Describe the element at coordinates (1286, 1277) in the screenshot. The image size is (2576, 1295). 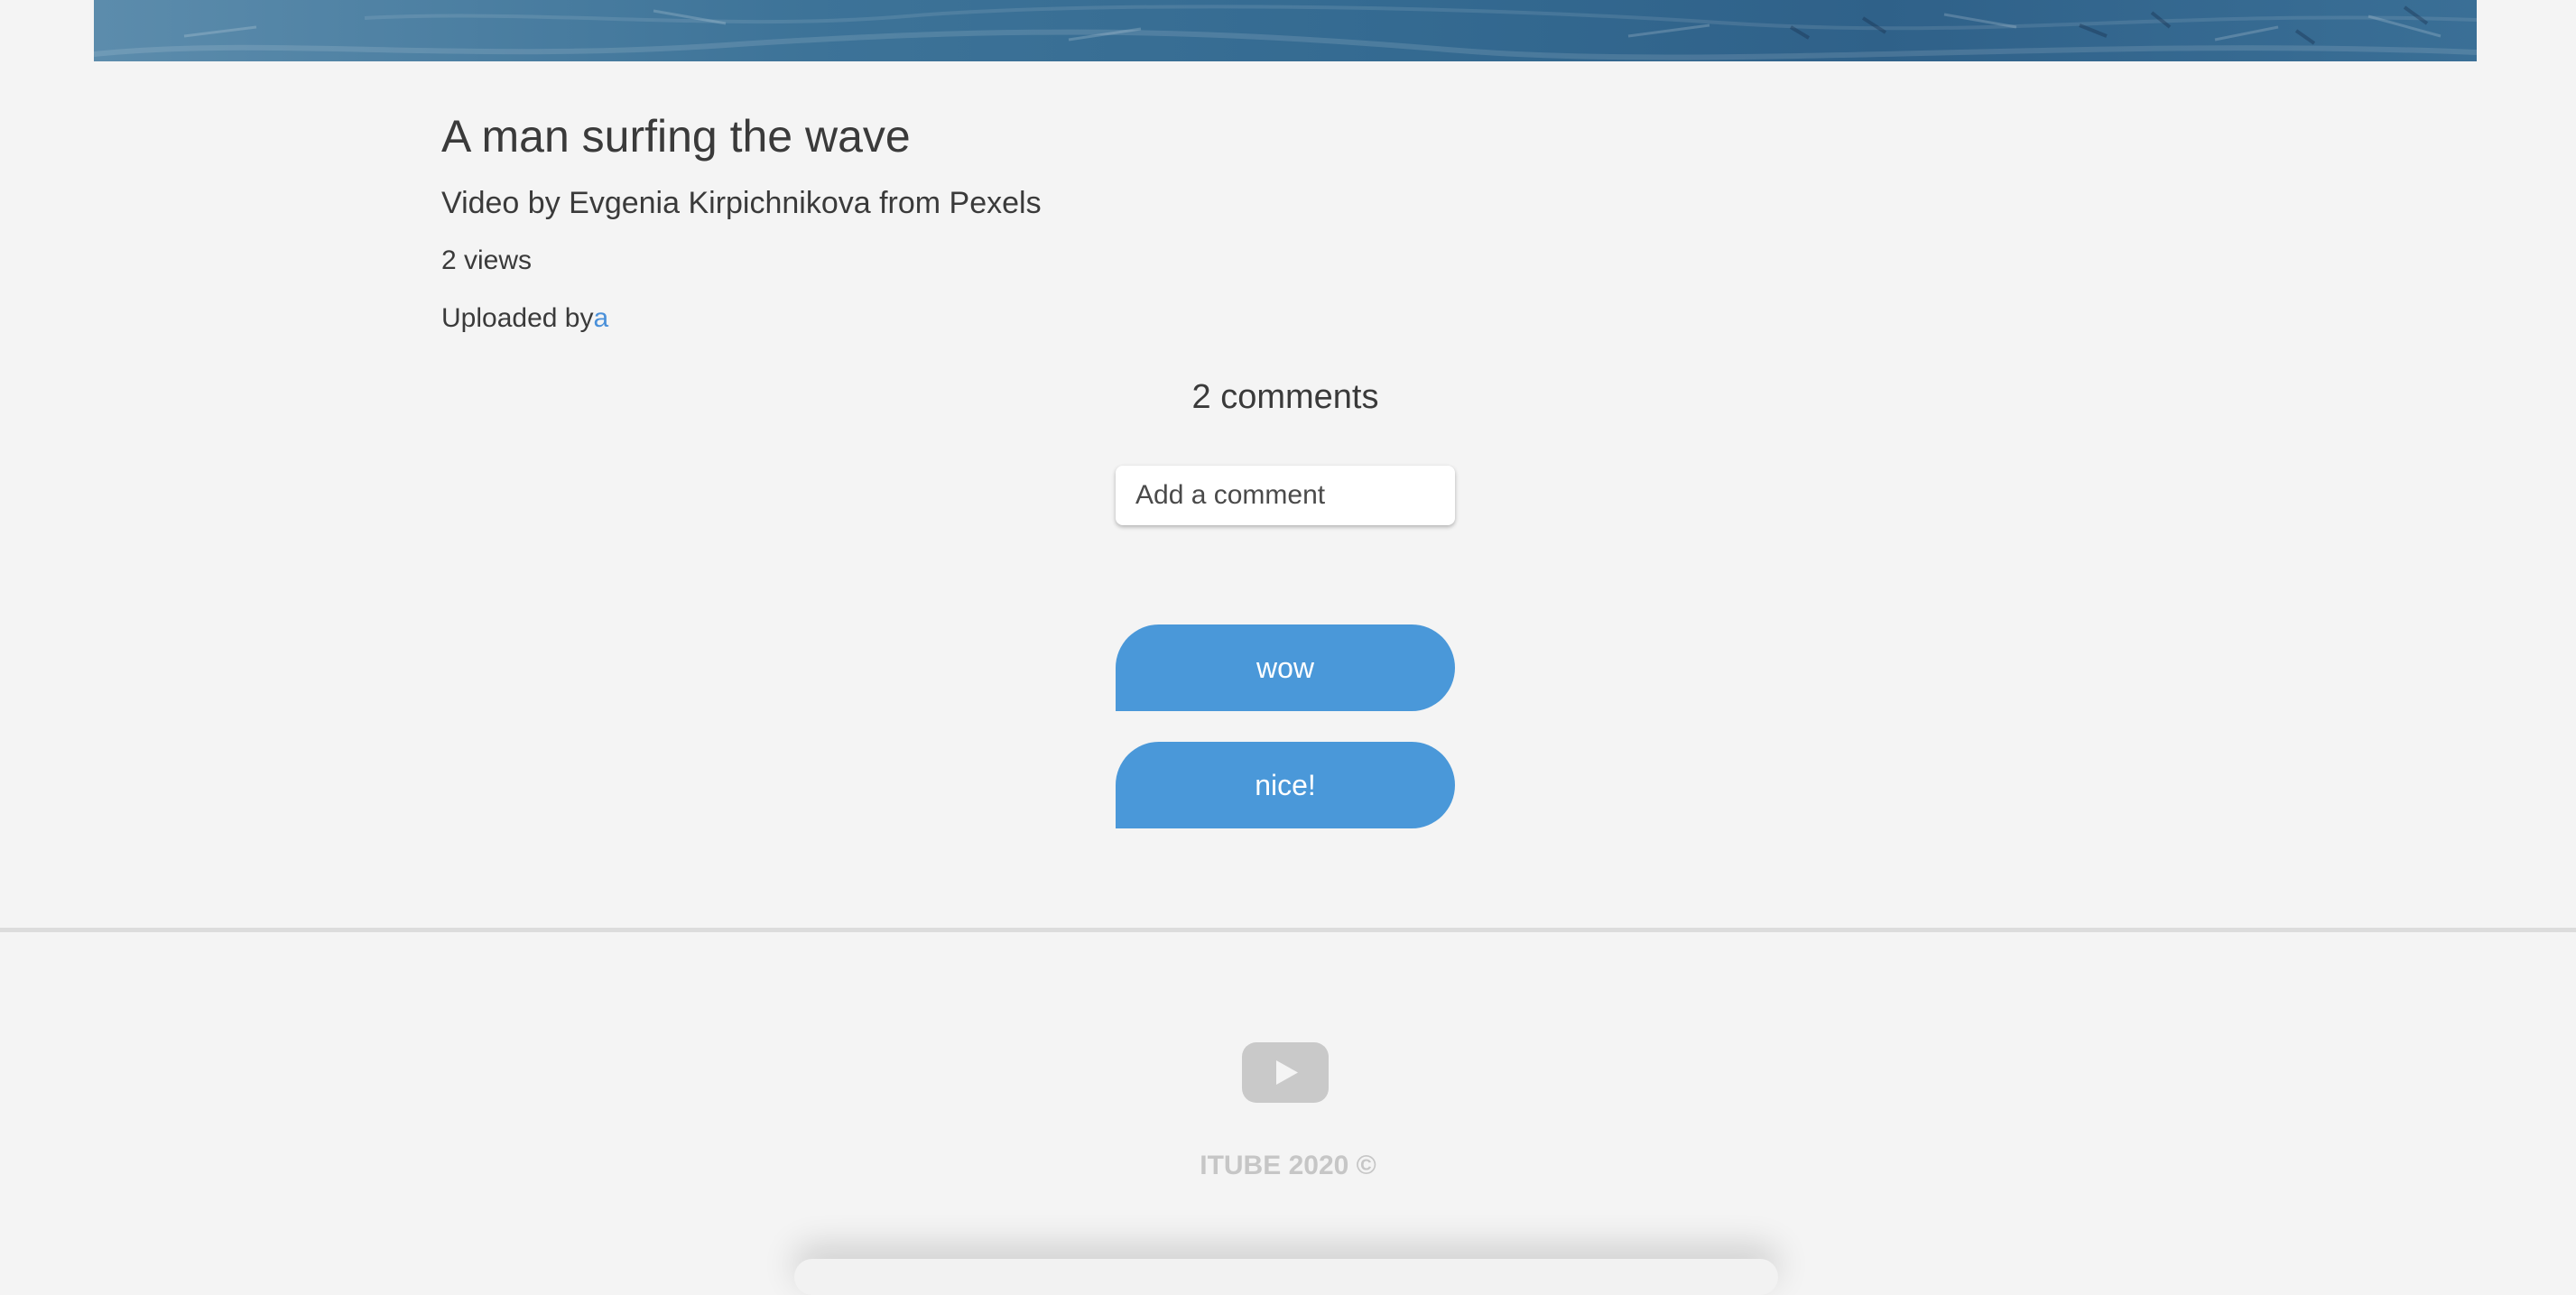
I see `bottom-floating-bar` at that location.